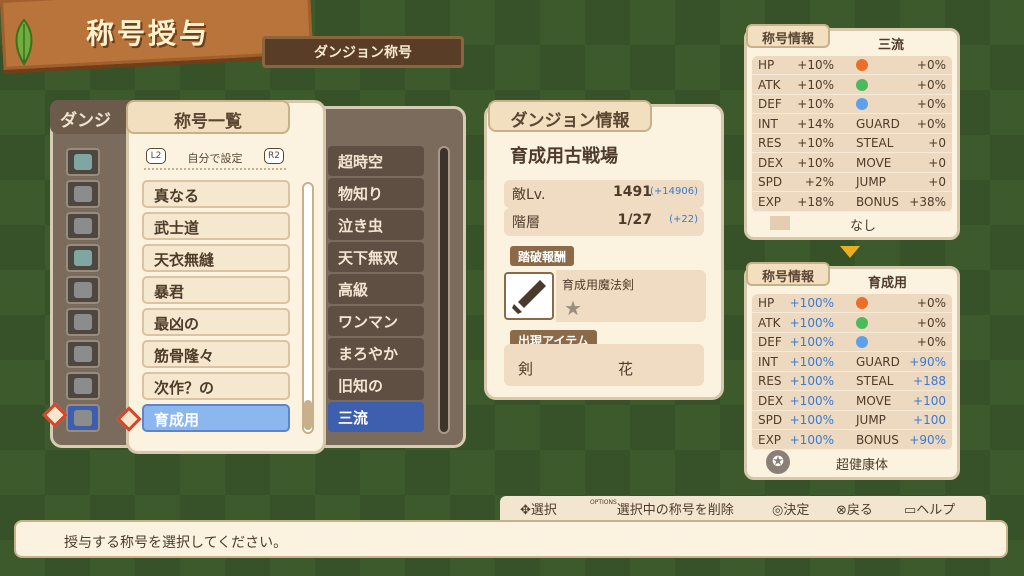  What do you see at coordinates (604, 222) in the screenshot?
I see `floor-row: 階層 1/27 (+22)` at bounding box center [604, 222].